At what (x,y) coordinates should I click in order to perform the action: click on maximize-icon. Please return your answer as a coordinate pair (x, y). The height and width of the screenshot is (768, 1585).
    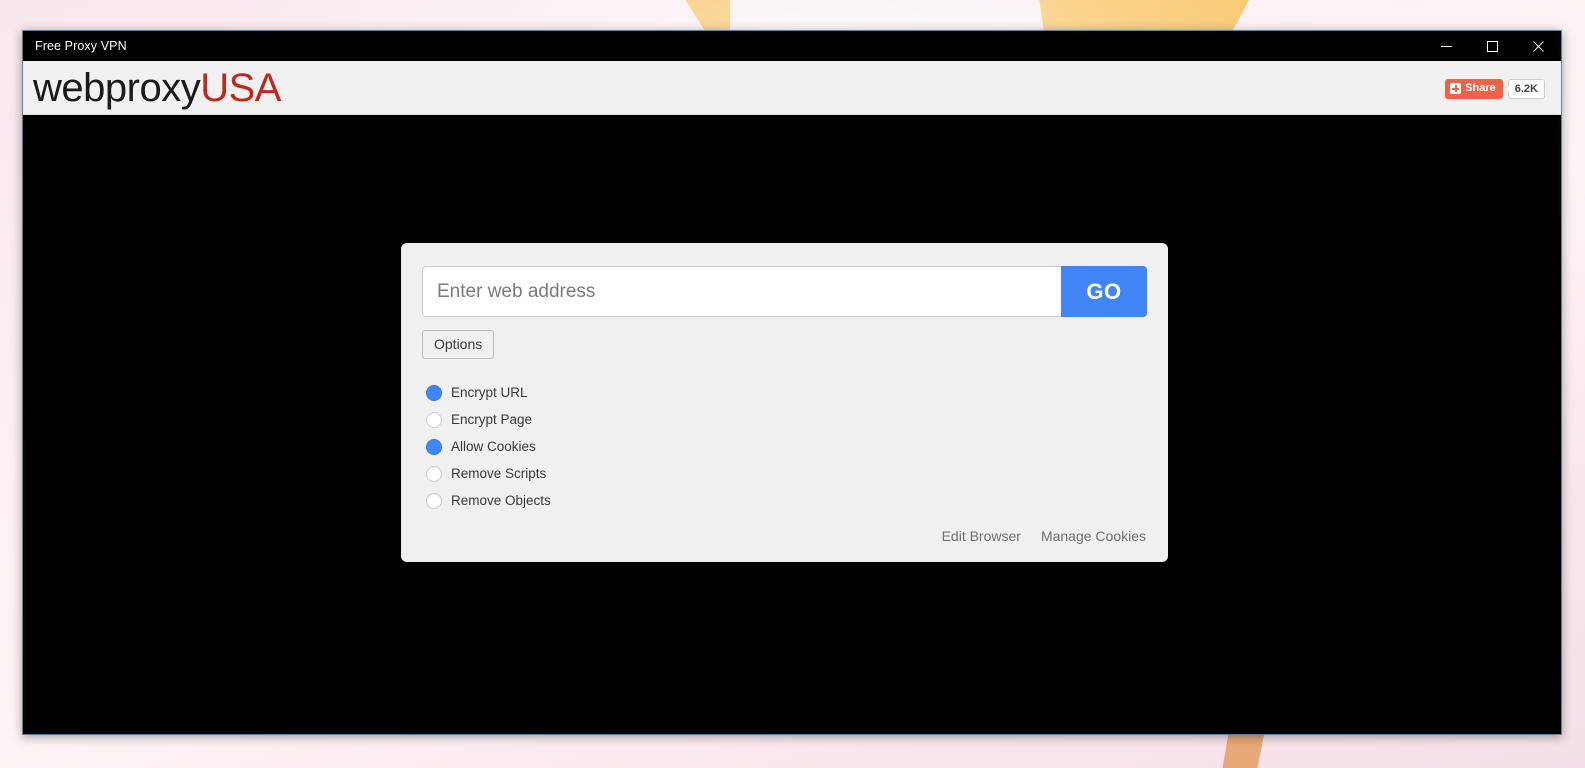
    Looking at the image, I should click on (1492, 46).